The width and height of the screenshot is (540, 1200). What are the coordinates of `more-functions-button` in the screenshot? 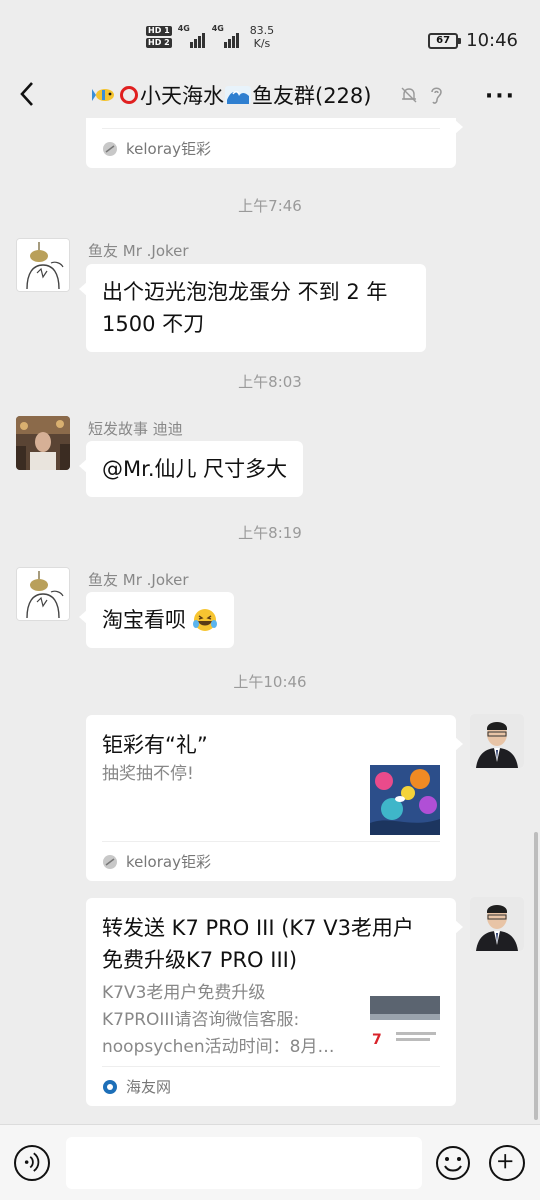 It's located at (507, 1163).